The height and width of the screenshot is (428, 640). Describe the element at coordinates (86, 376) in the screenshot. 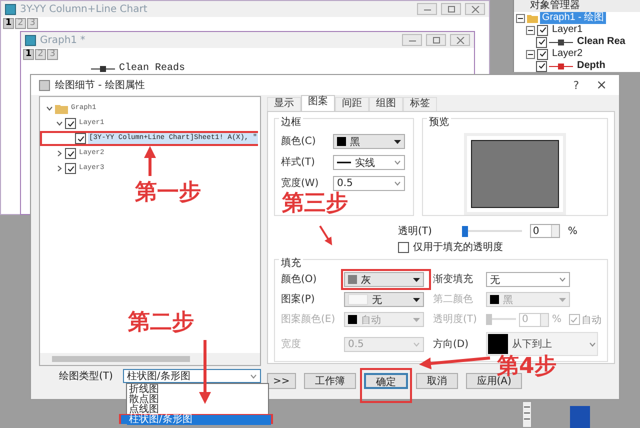

I see `field-label: 绘图类型(T)` at that location.